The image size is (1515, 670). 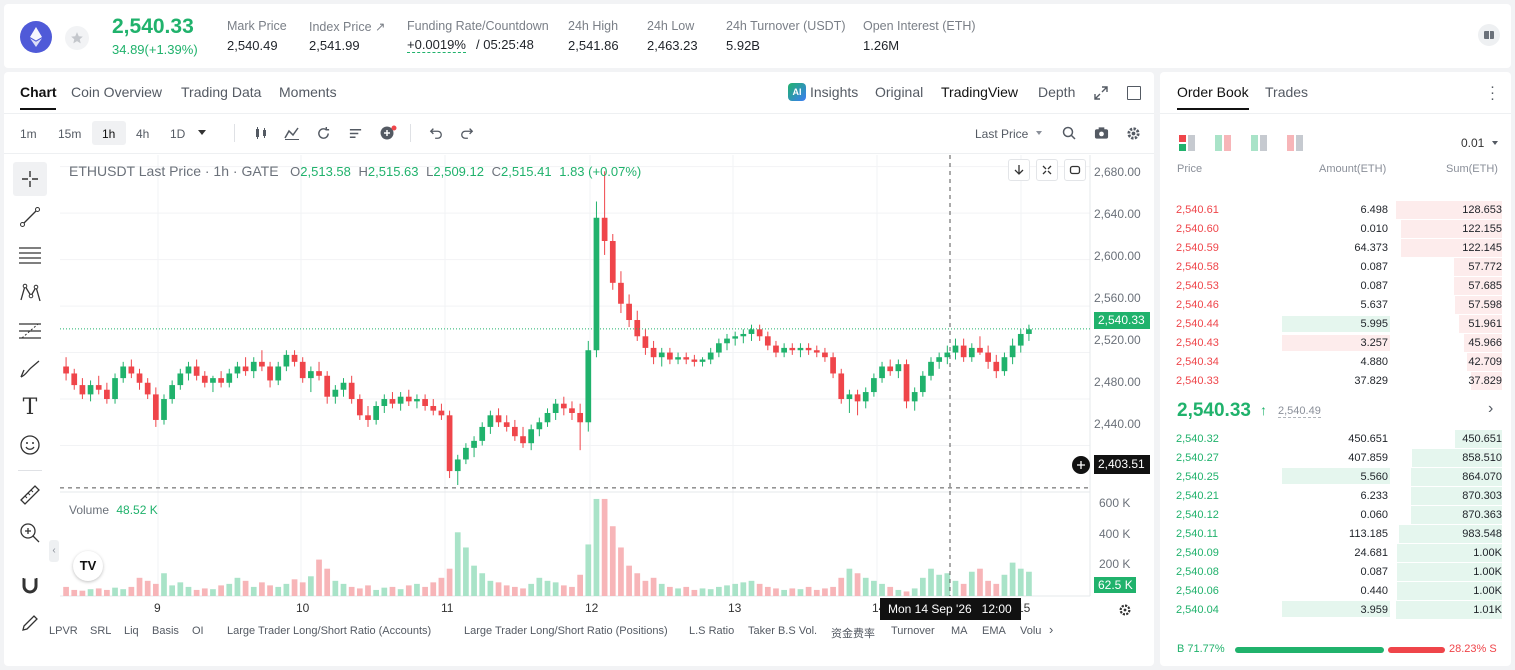 I want to click on ask-row: 2,540.60 0.010 122.155, so click(x=1339, y=229).